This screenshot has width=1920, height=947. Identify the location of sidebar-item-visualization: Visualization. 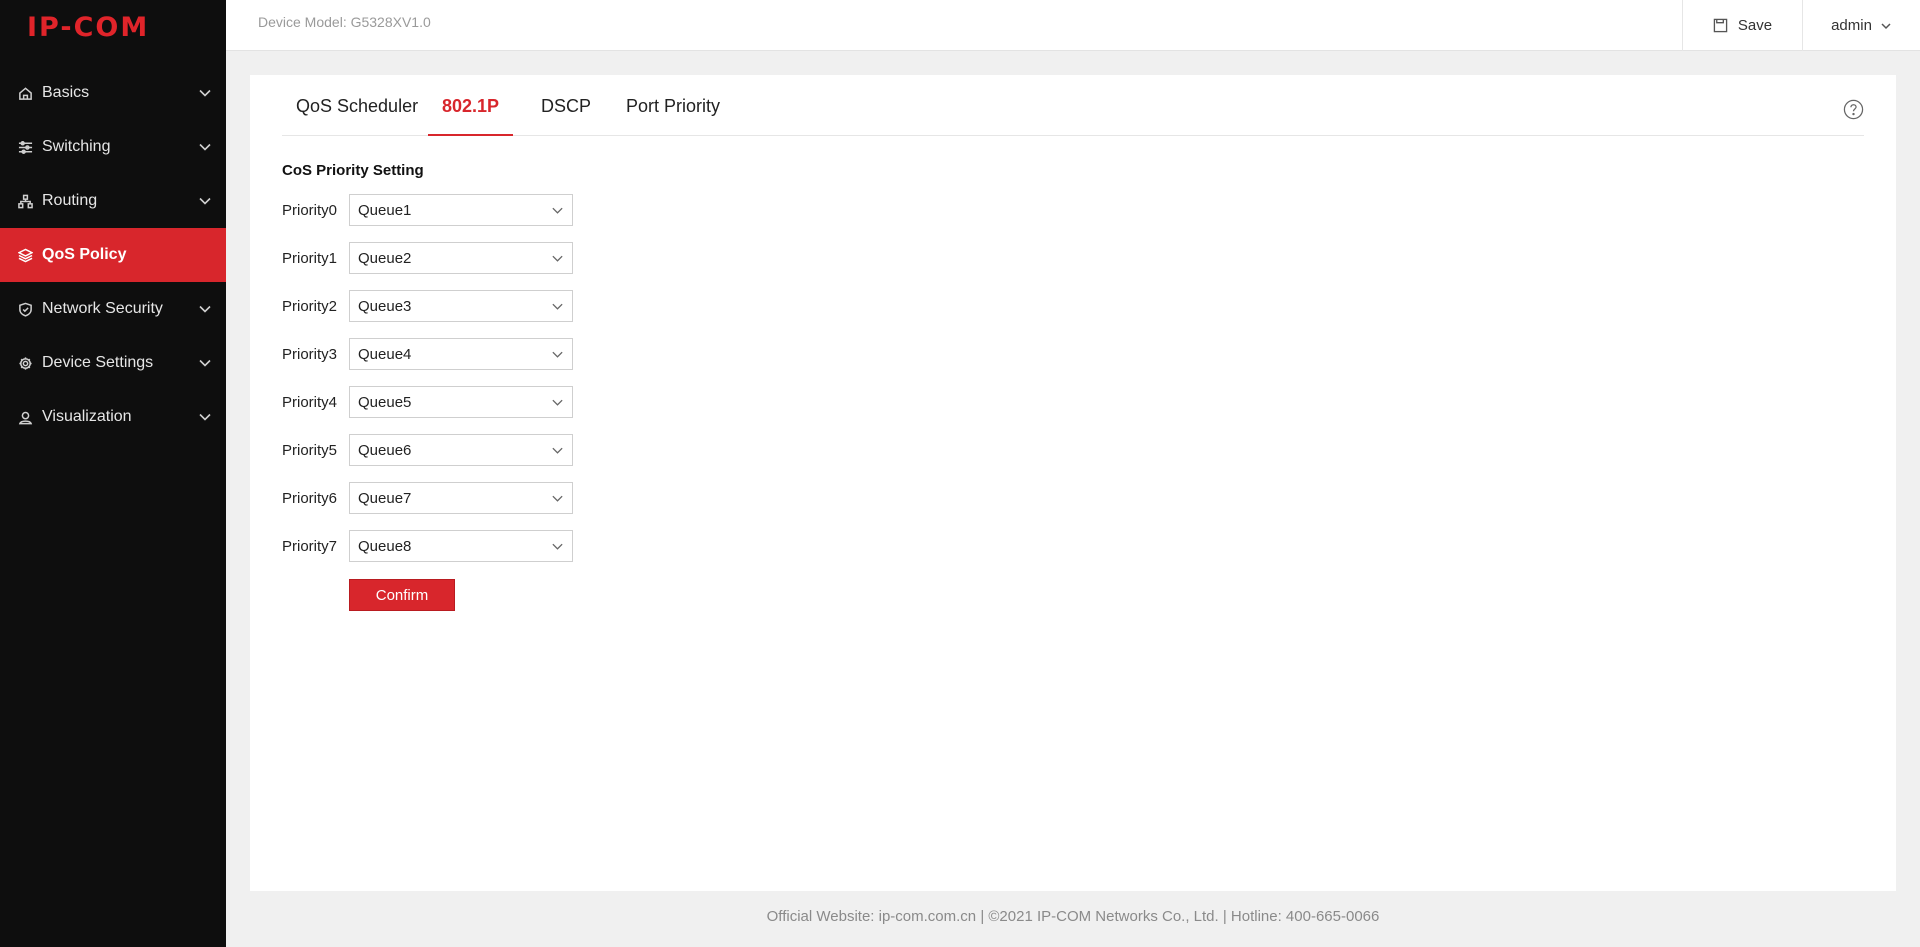
(113, 417).